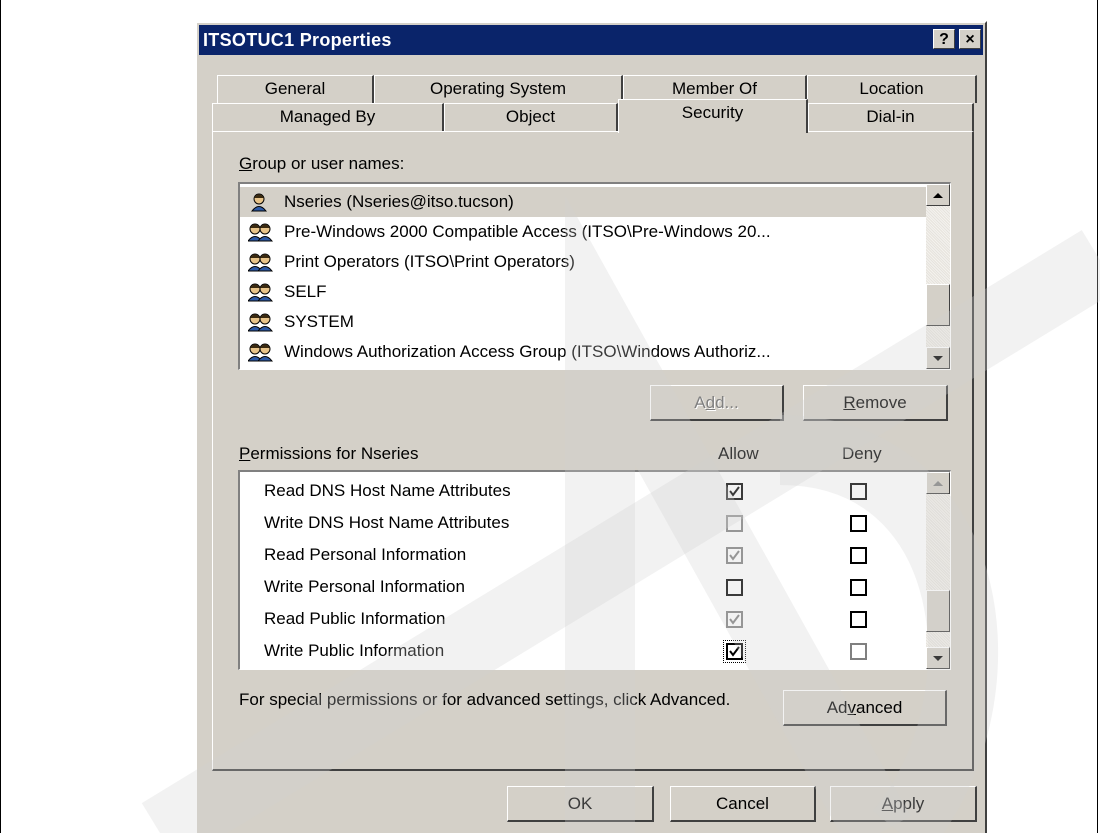 This screenshot has width=1100, height=833. I want to click on permissions-label: Permissions for Nseries, so click(329, 453).